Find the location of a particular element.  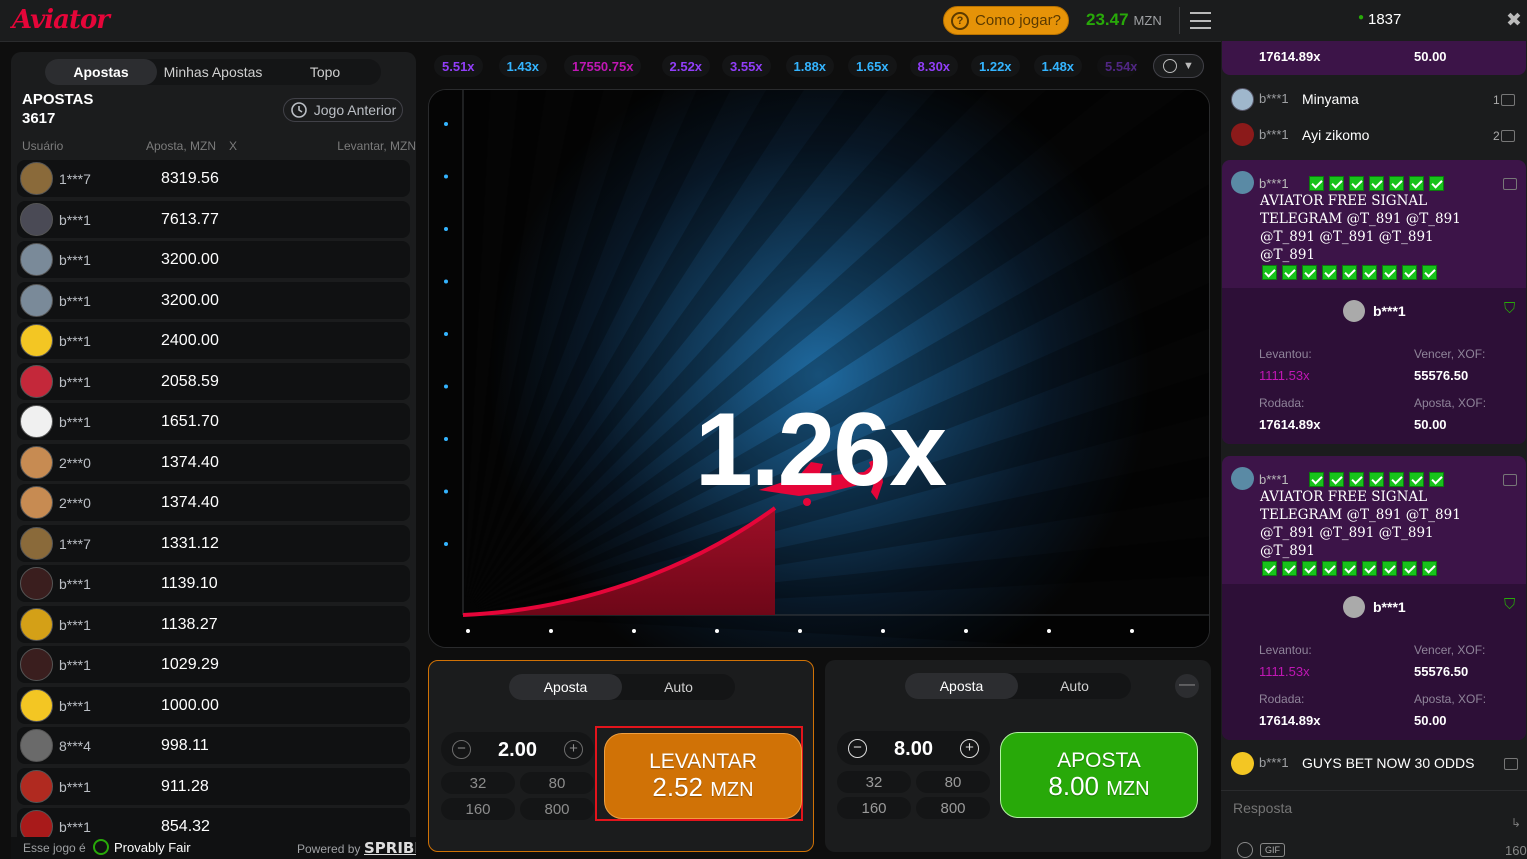

reply-input is located at coordinates (1368, 808).